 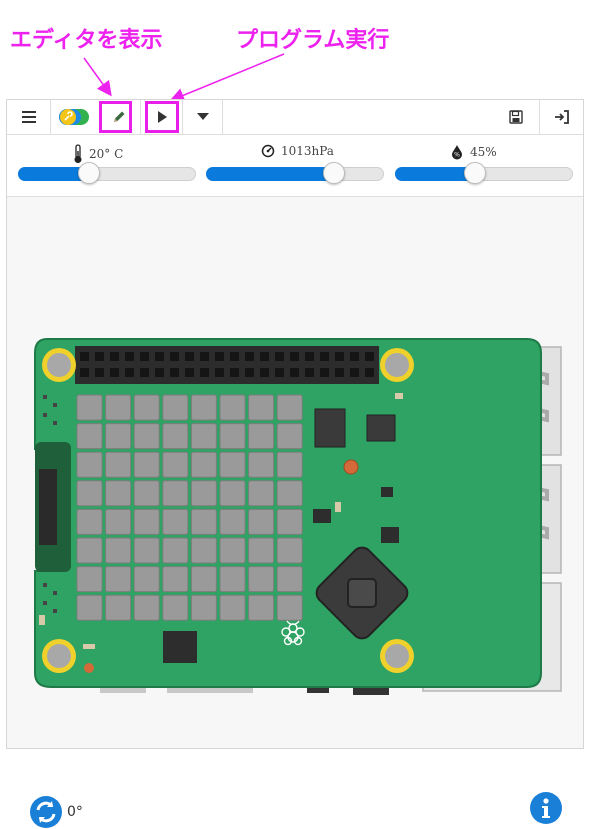 I want to click on gpio-header, so click(x=227, y=365).